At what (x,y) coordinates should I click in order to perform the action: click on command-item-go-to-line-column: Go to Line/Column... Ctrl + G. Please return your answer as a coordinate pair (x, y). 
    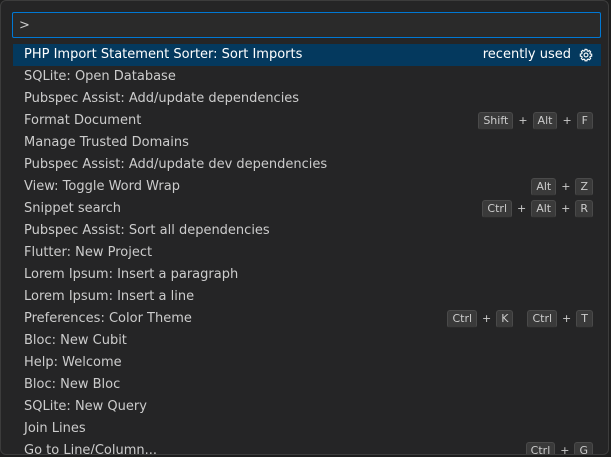
    Looking at the image, I should click on (307, 447).